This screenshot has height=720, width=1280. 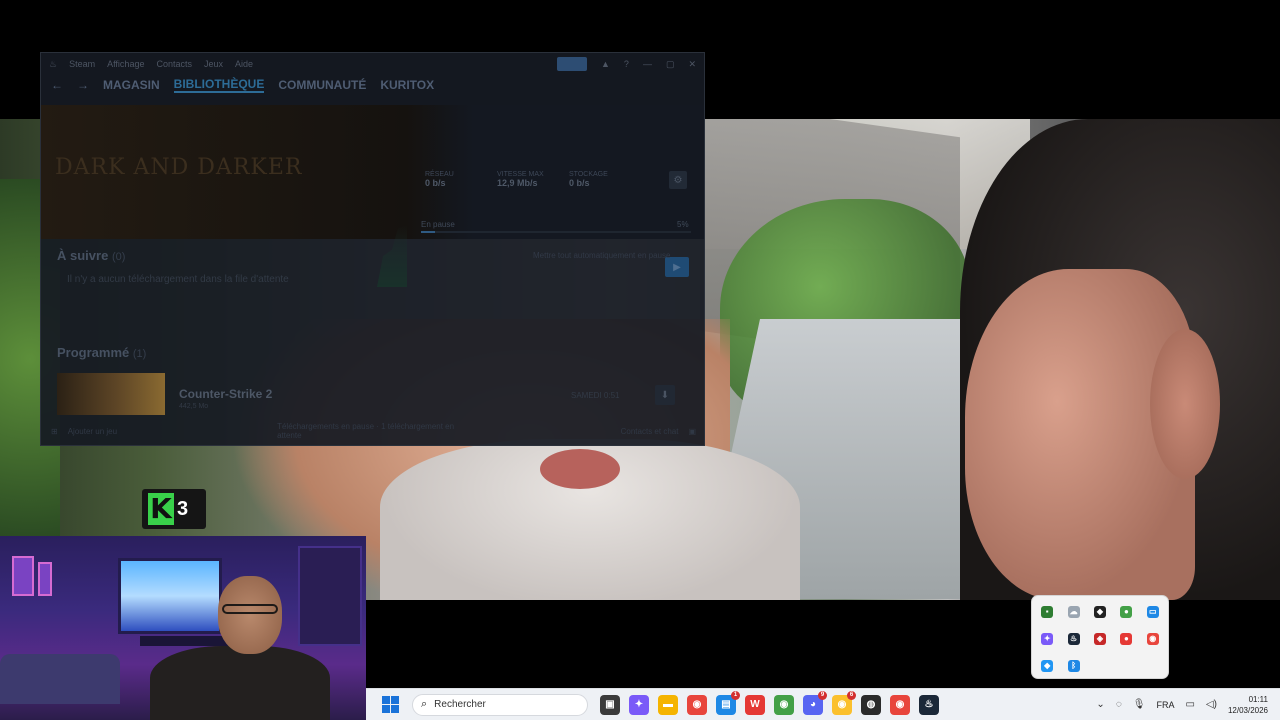 What do you see at coordinates (769, 702) in the screenshot?
I see `pinned-apps: ▣ ✦ ▬ ◉ ▤ 1 W ◉ ◕ 9 ◉ 6 ◍ ◉ ♨` at bounding box center [769, 702].